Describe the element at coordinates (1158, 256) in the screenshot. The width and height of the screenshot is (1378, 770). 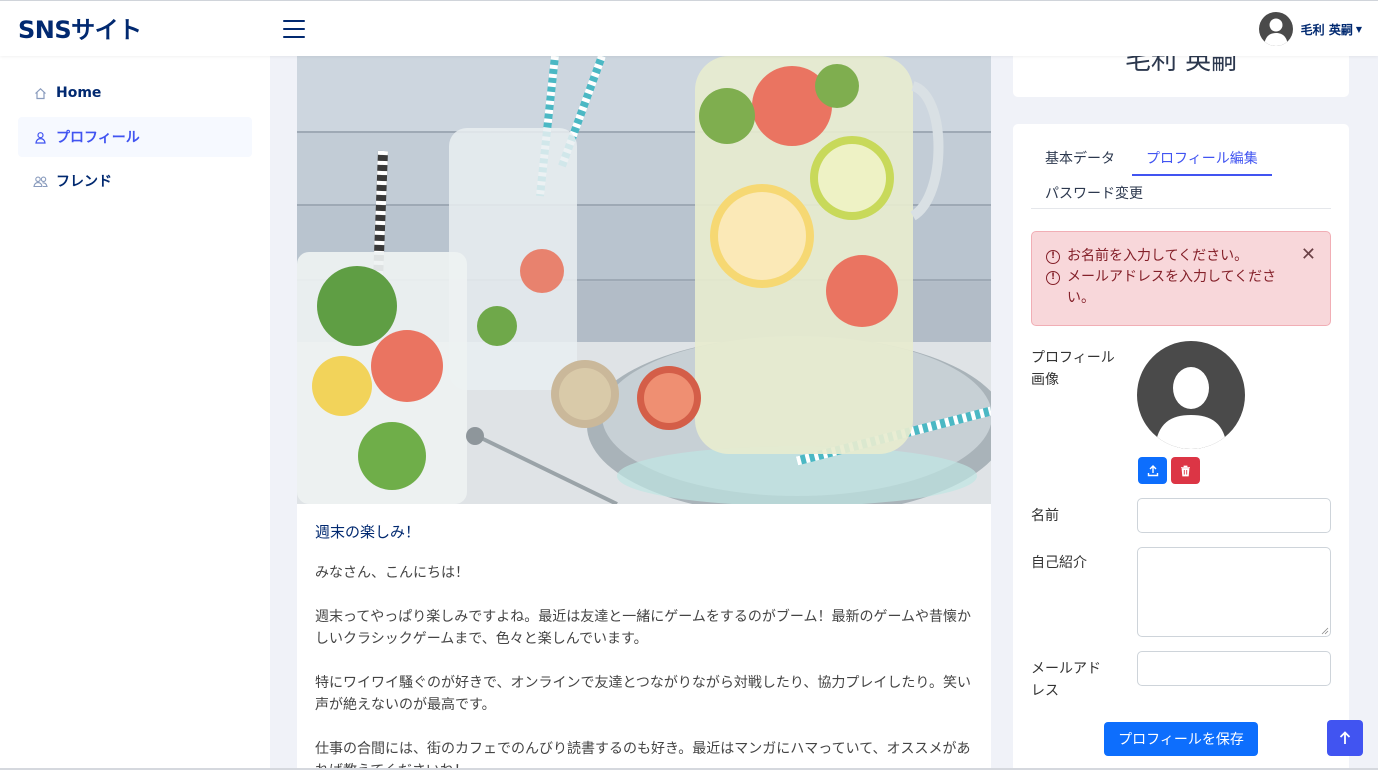
I see `alert-message: お名前を入力してください。` at that location.